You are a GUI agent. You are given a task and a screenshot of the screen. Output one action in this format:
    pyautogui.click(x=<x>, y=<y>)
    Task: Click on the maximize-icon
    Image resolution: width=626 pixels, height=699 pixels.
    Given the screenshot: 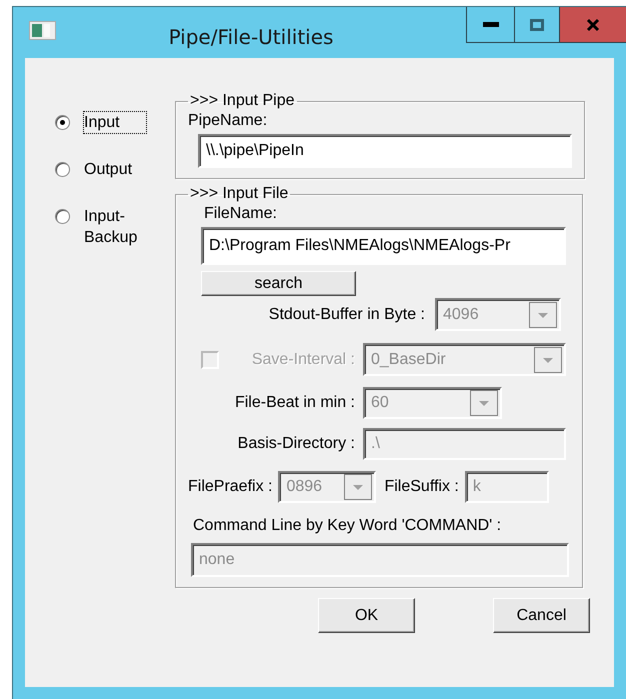 What is the action you would take?
    pyautogui.click(x=537, y=24)
    